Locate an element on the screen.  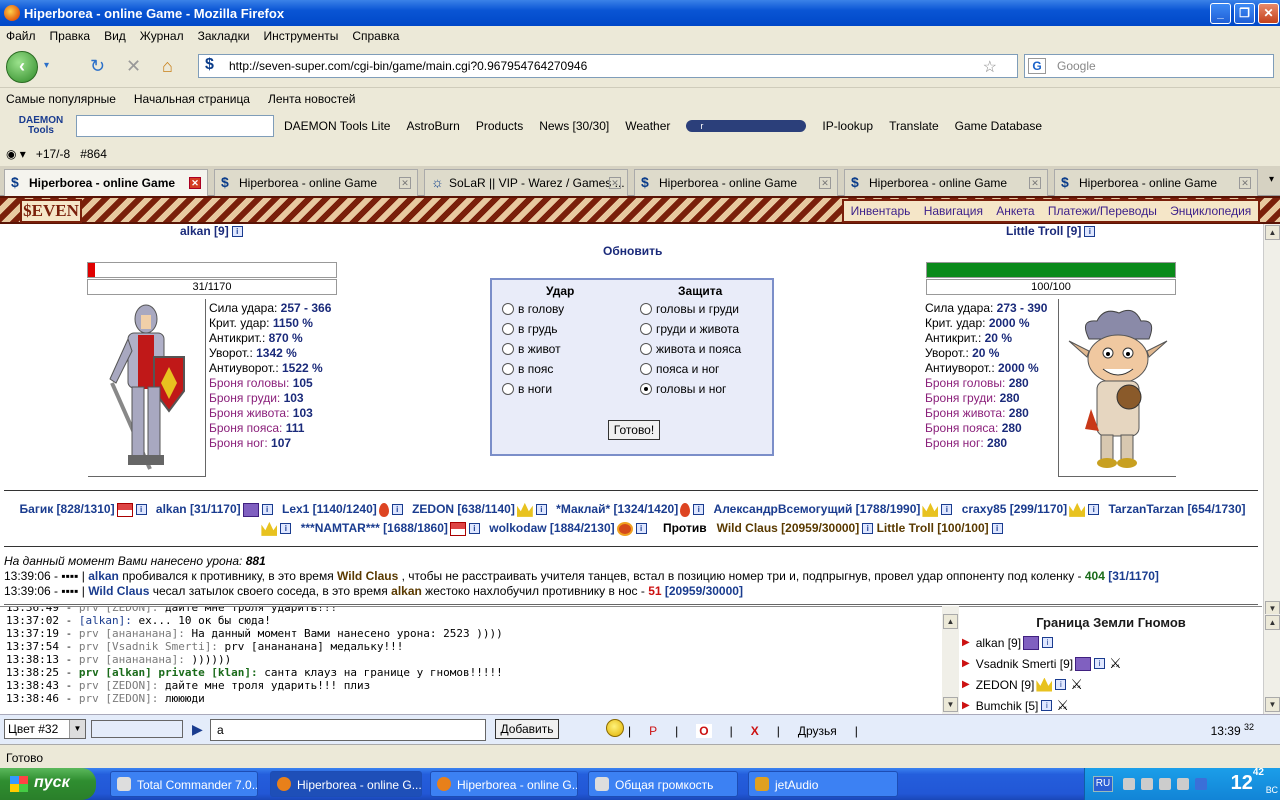
game-menu-navigation: Навигация is located at coordinates (953, 211).